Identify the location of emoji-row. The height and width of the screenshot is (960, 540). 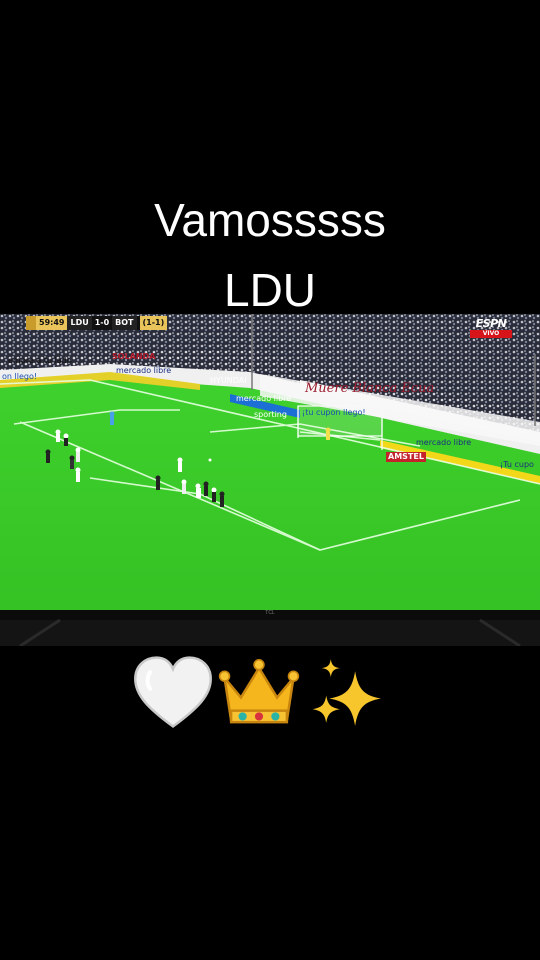
(270, 695).